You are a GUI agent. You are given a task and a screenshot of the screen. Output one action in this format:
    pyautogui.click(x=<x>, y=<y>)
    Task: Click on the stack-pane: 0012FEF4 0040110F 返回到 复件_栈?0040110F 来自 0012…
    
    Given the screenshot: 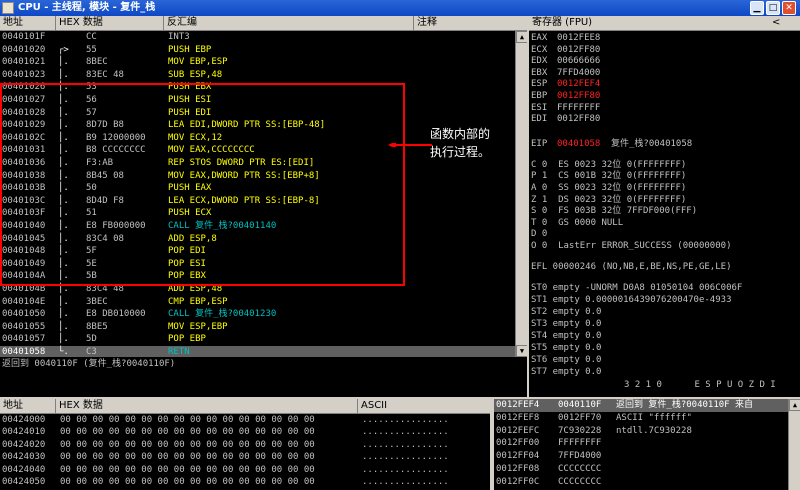 What is the action you would take?
    pyautogui.click(x=641, y=444)
    